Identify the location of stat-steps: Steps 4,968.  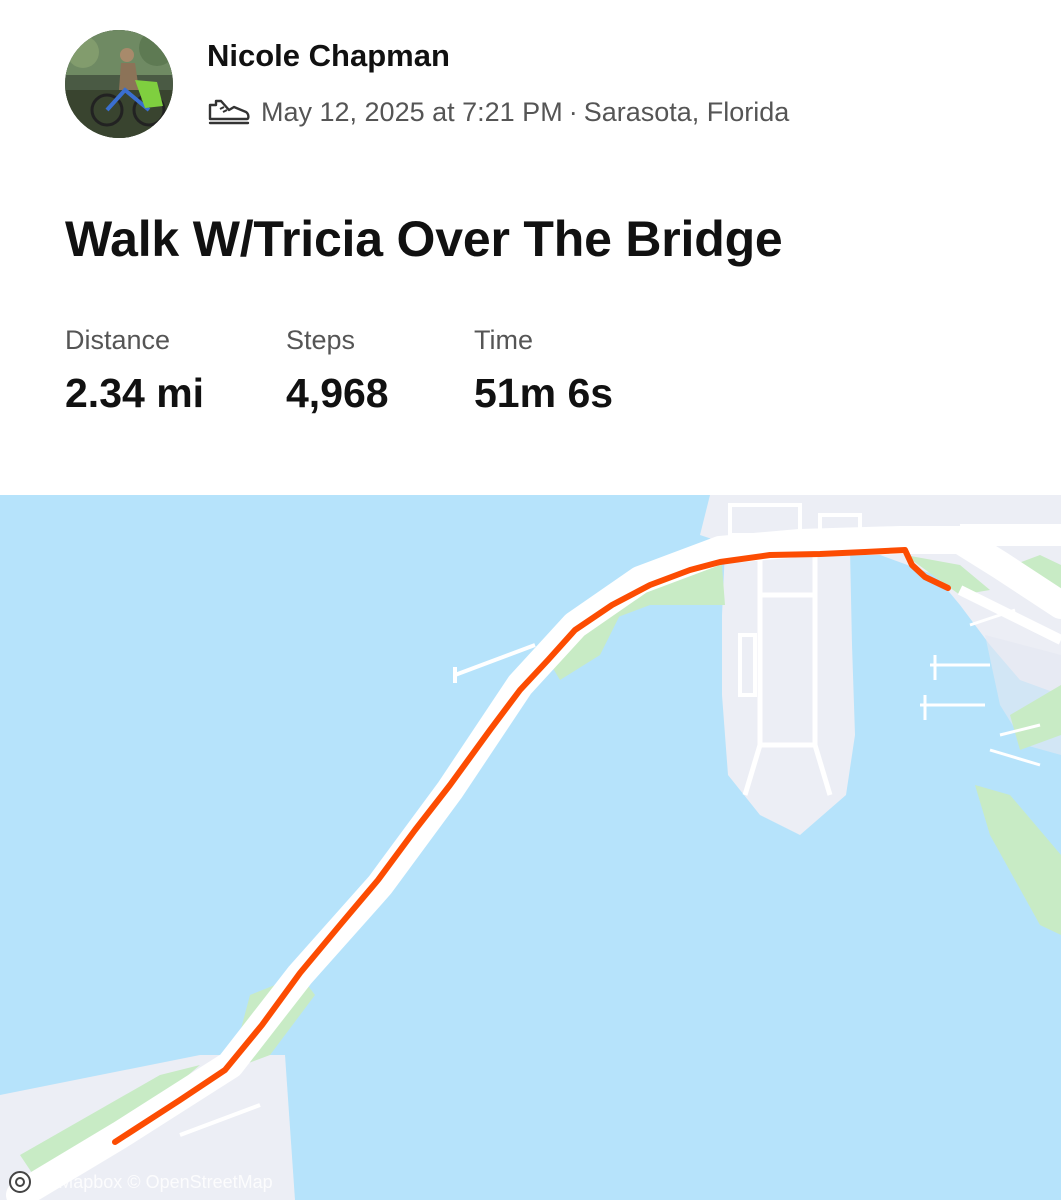
(337, 371).